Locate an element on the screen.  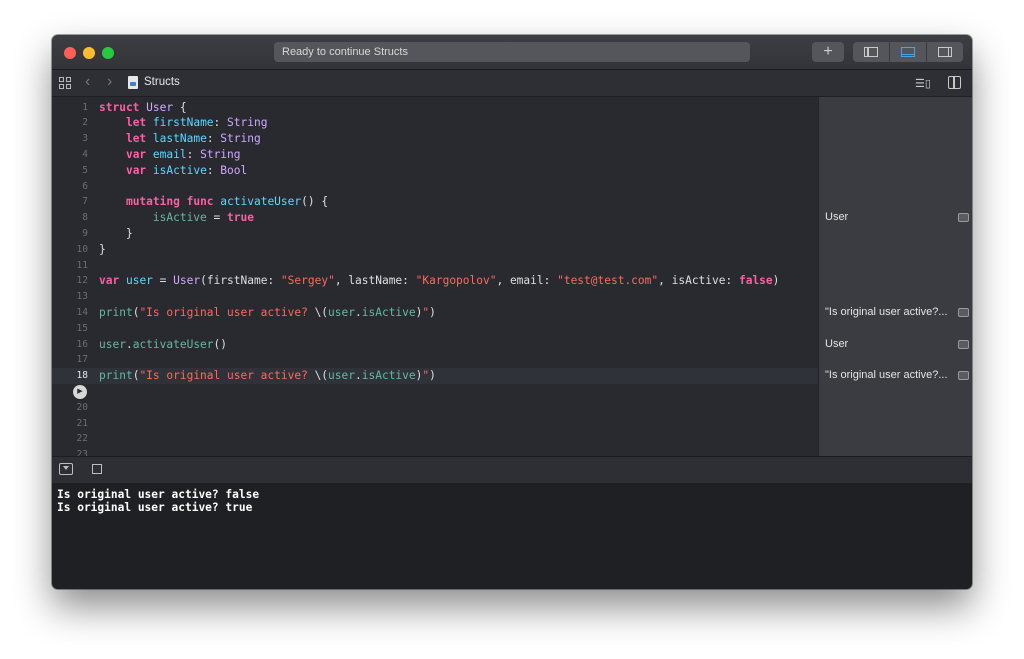
code-line: 23 is located at coordinates (435, 451).